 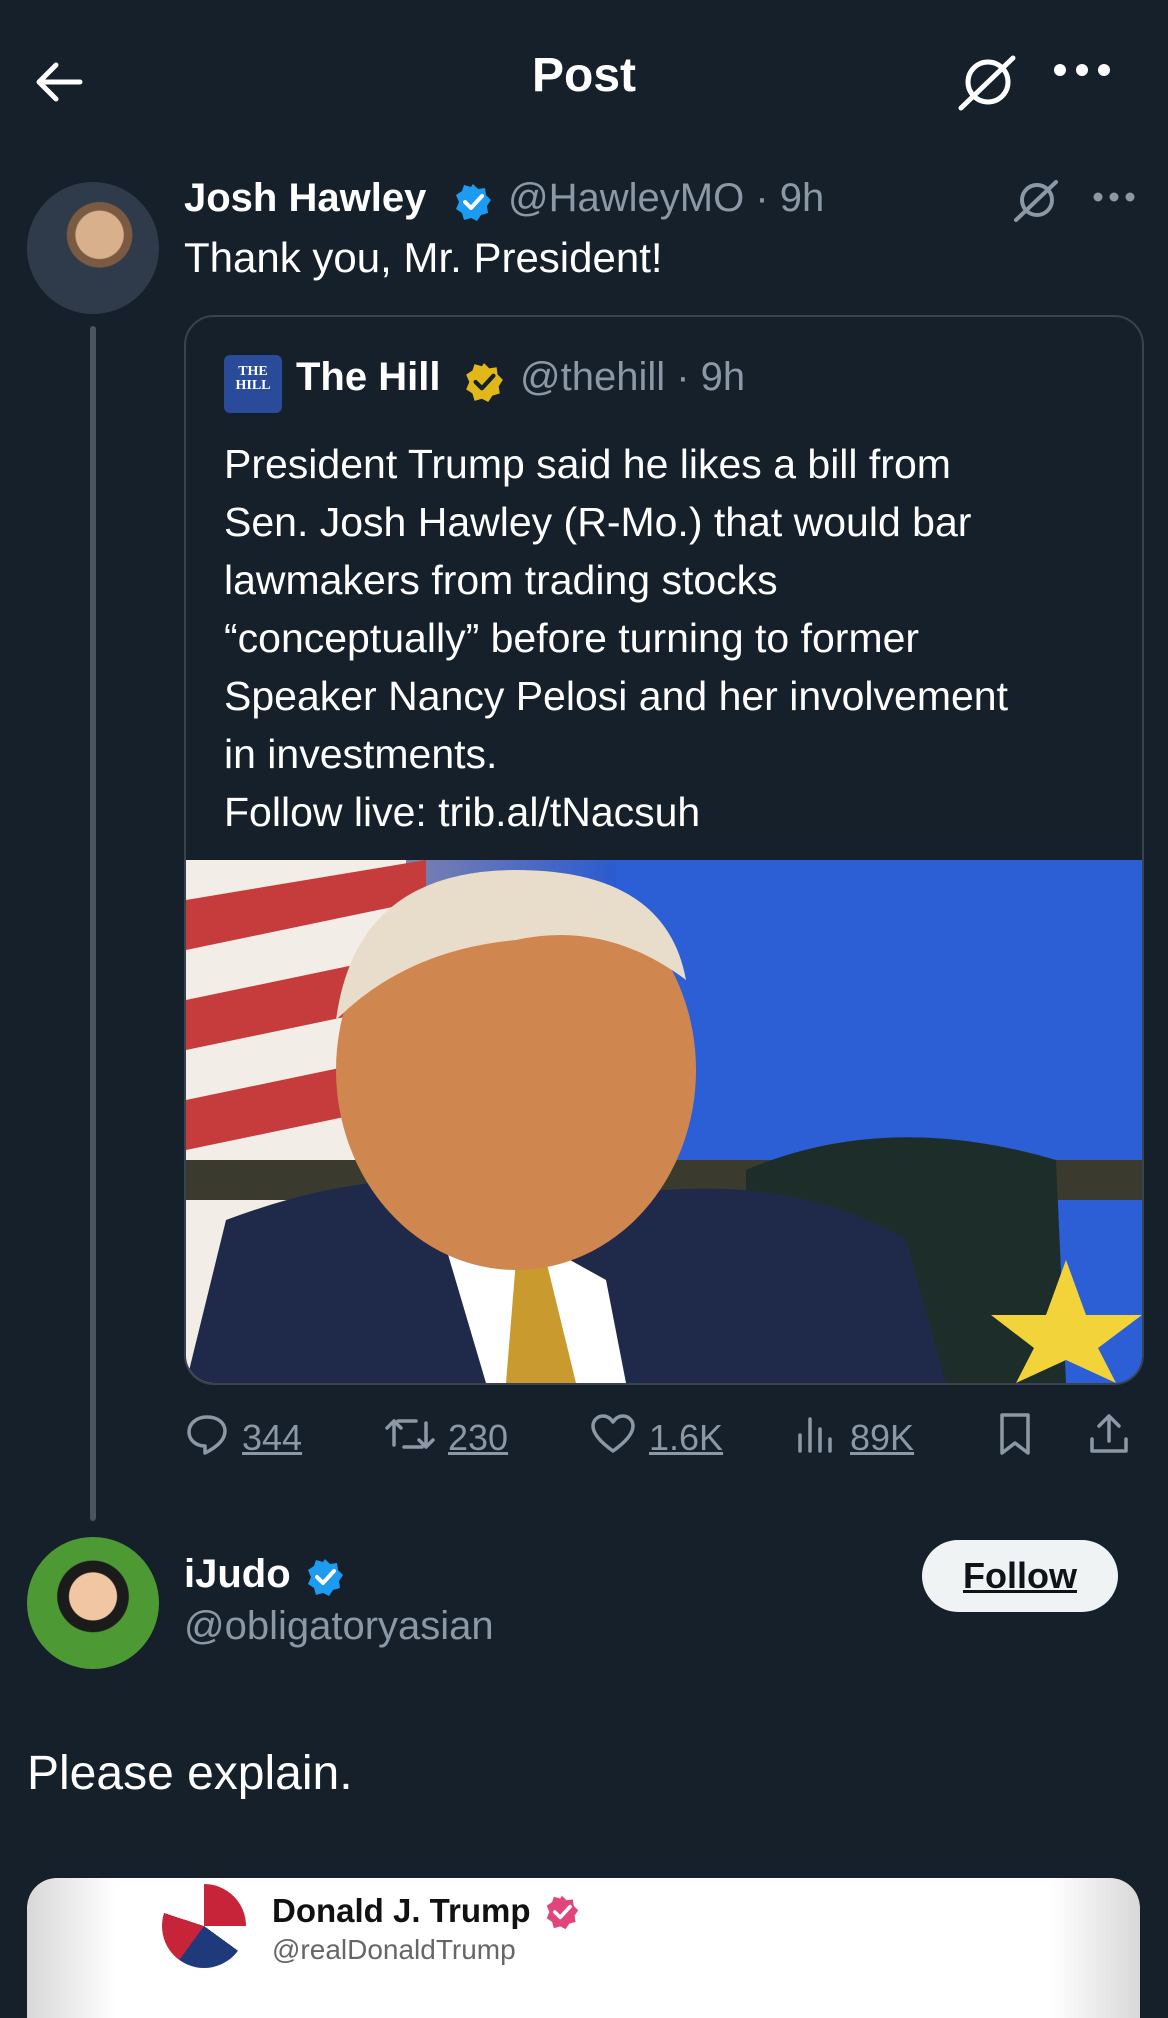 I want to click on like-button: 1.6K, so click(x=656, y=1438).